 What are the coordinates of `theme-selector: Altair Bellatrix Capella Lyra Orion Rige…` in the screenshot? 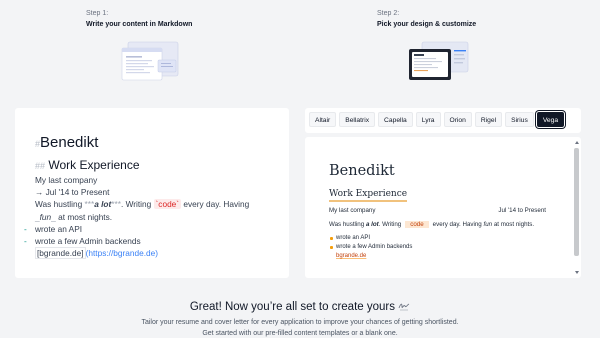 It's located at (443, 120).